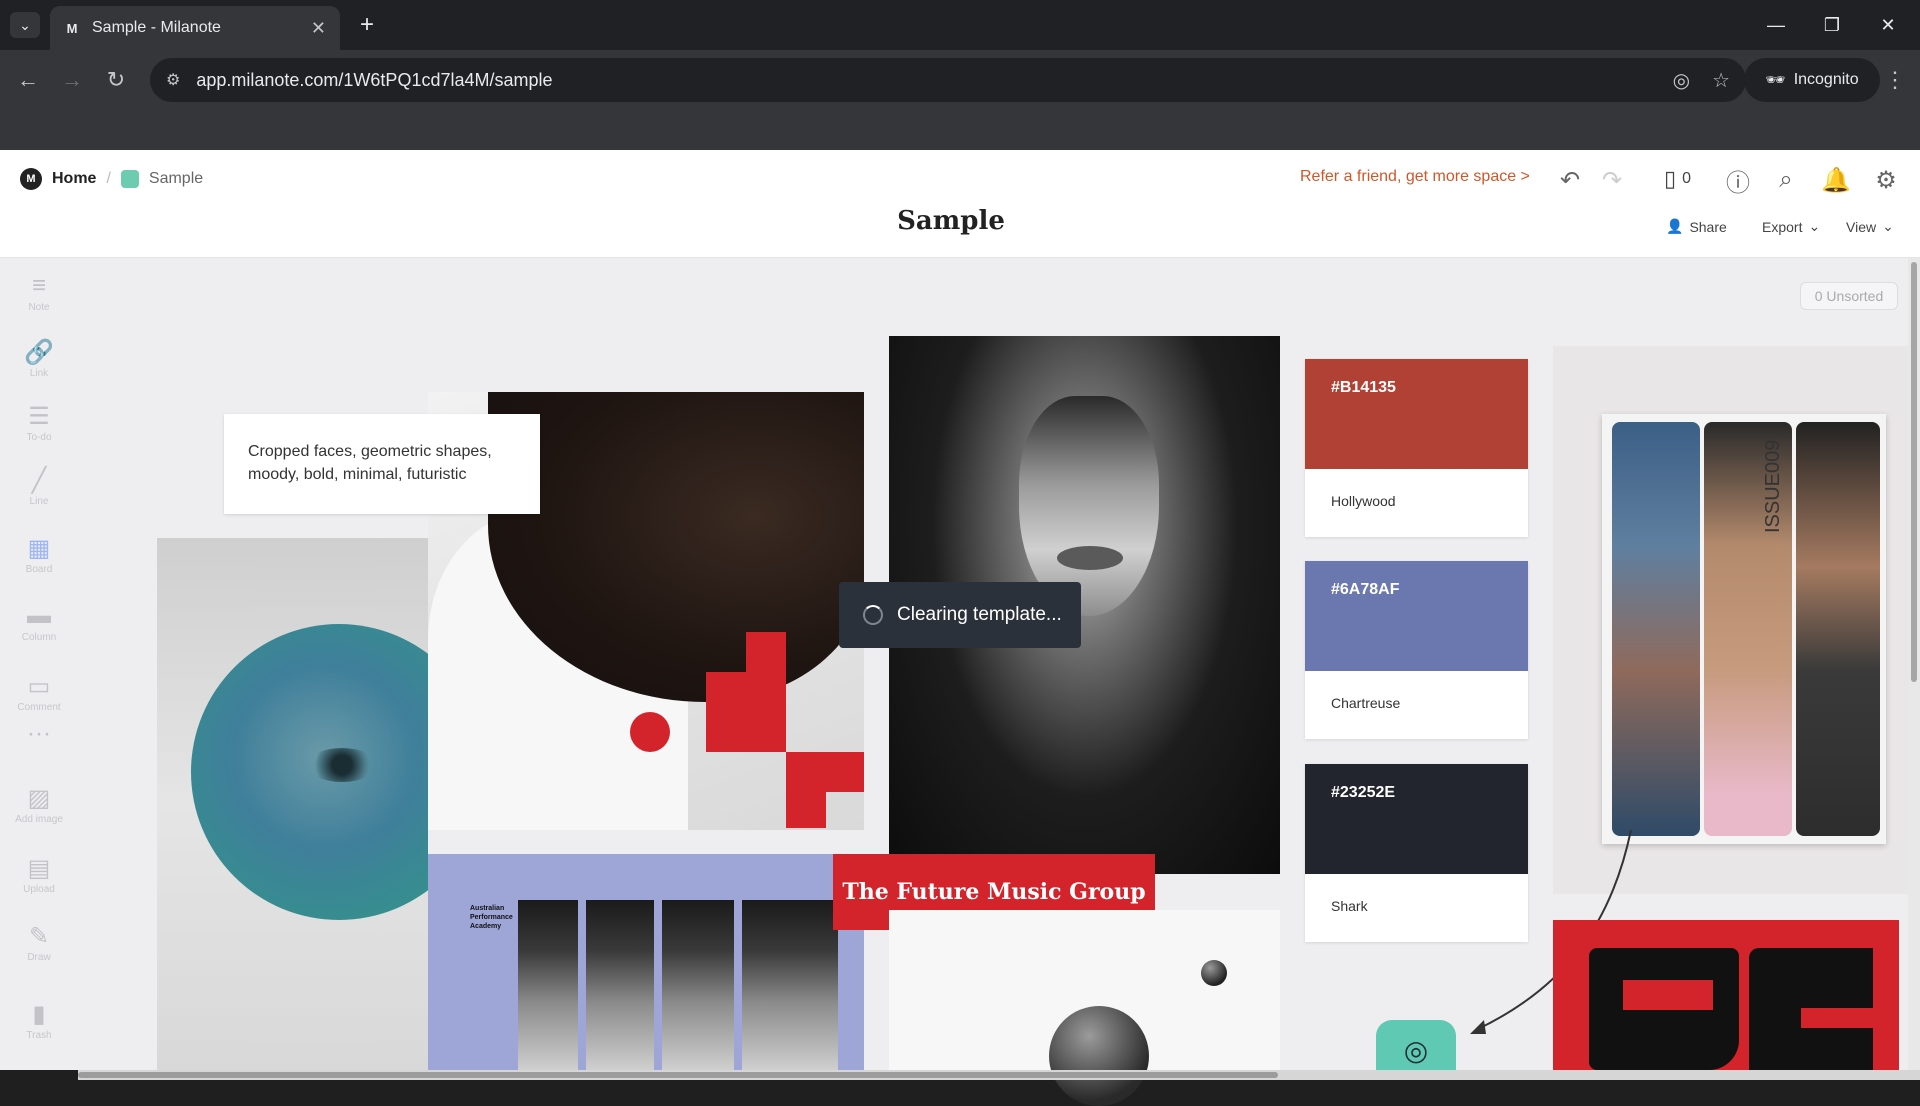 The height and width of the screenshot is (1106, 1920). Describe the element at coordinates (1776, 25) in the screenshot. I see `minimize-icon: —` at that location.